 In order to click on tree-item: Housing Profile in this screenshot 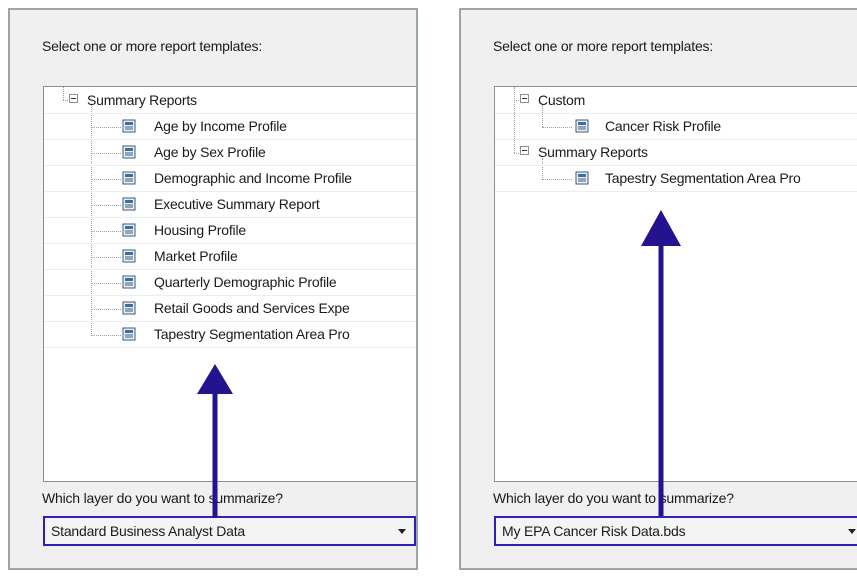, I will do `click(230, 230)`.